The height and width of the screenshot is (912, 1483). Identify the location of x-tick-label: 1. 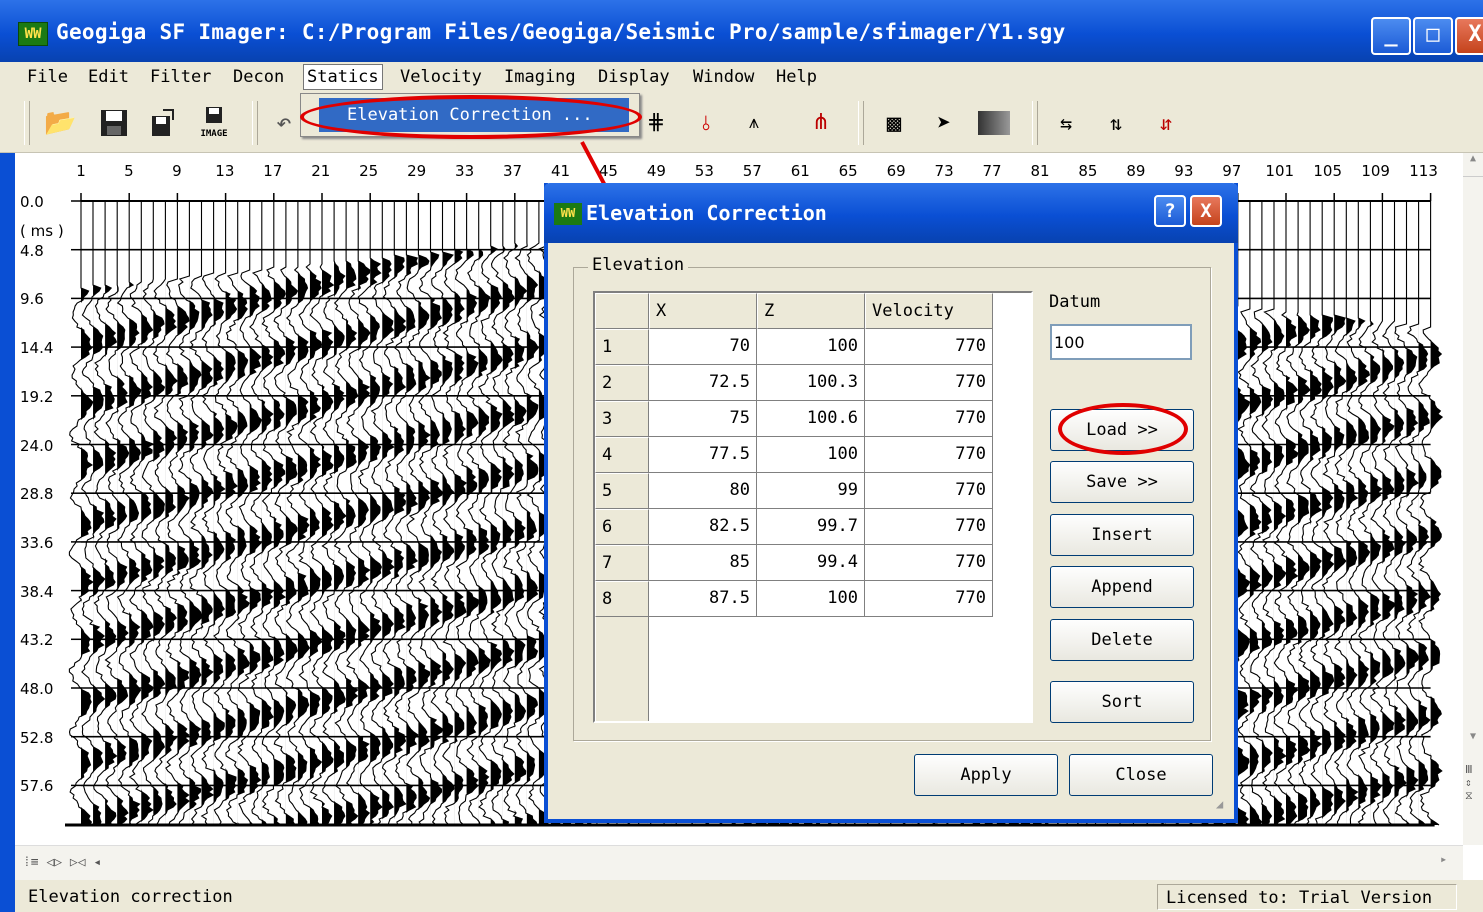
(81, 171).